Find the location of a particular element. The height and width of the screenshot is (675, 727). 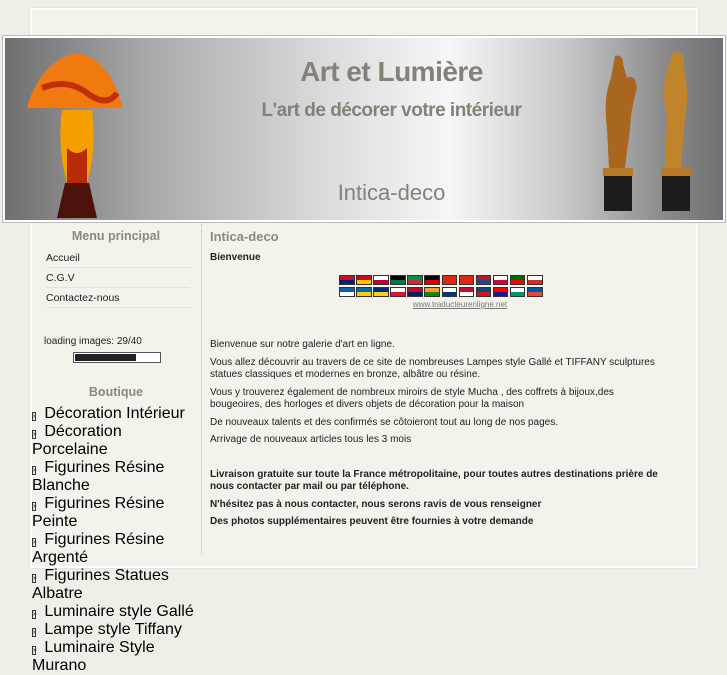

loading-progress-bar is located at coordinates (117, 357).